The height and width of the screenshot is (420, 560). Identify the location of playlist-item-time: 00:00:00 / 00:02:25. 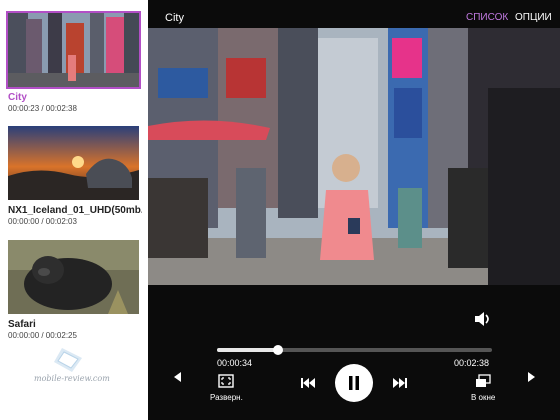
(42, 335).